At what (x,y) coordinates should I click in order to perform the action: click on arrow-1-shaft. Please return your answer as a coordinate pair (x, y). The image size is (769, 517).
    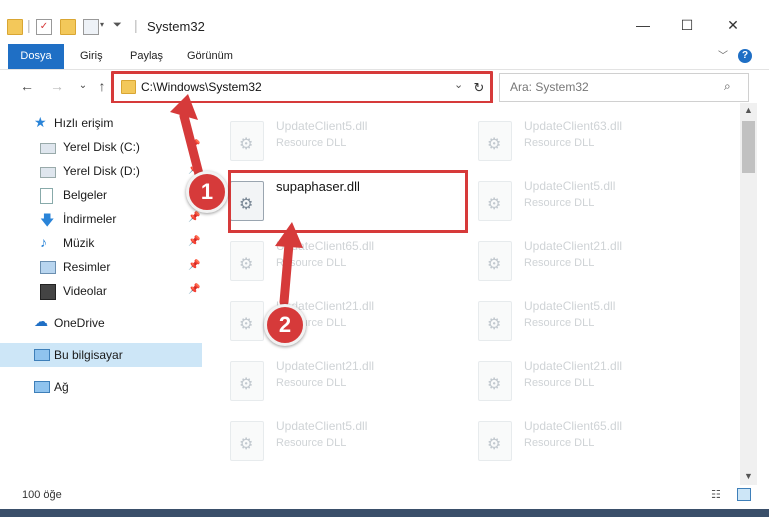
    Looking at the image, I should click on (192, 147).